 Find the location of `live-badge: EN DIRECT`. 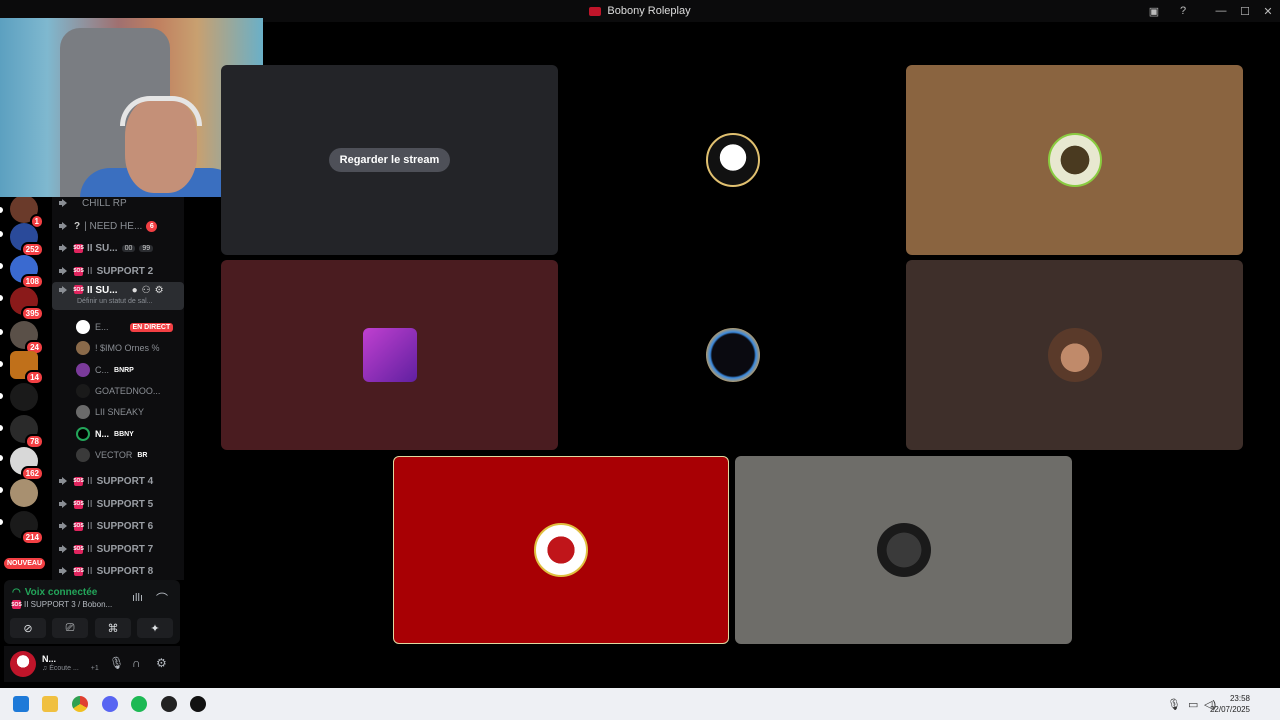

live-badge: EN DIRECT is located at coordinates (151, 327).